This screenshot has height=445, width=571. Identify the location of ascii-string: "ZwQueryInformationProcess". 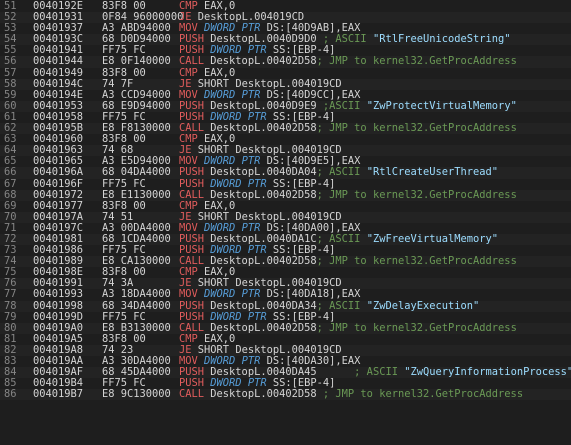
(487, 372).